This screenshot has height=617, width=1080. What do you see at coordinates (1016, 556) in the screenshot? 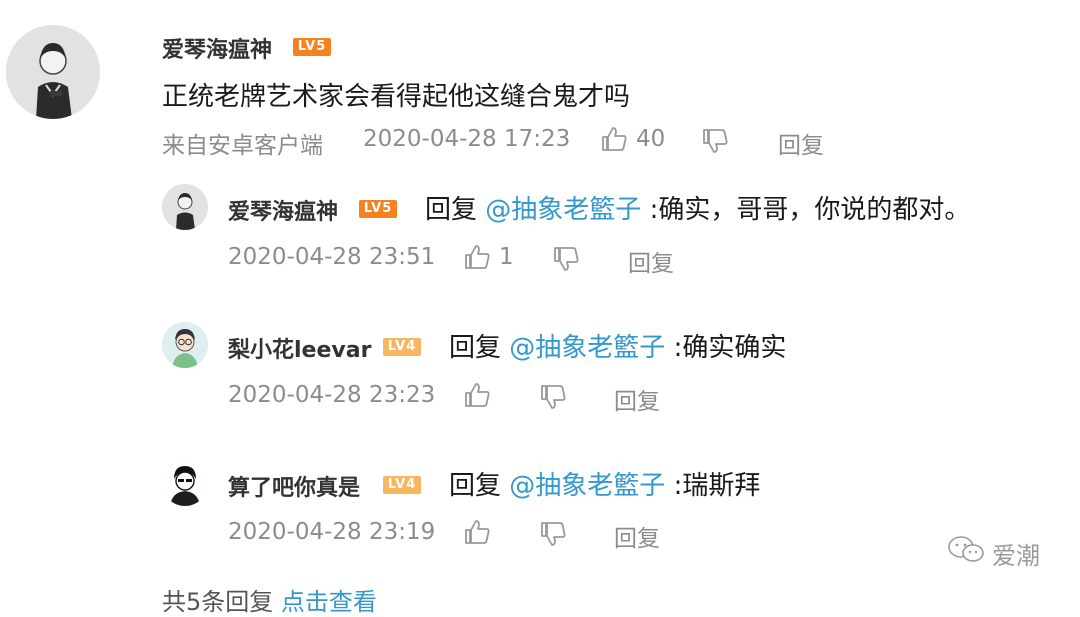
I see `watermark-text: 爱潮` at bounding box center [1016, 556].